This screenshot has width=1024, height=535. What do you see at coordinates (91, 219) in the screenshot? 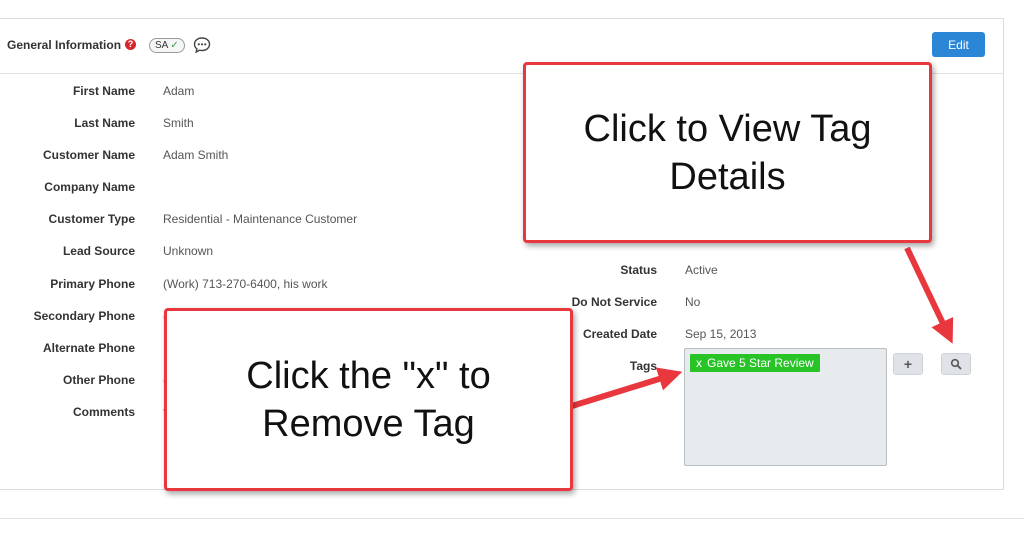
I see `customer-type-label: Customer Type` at bounding box center [91, 219].